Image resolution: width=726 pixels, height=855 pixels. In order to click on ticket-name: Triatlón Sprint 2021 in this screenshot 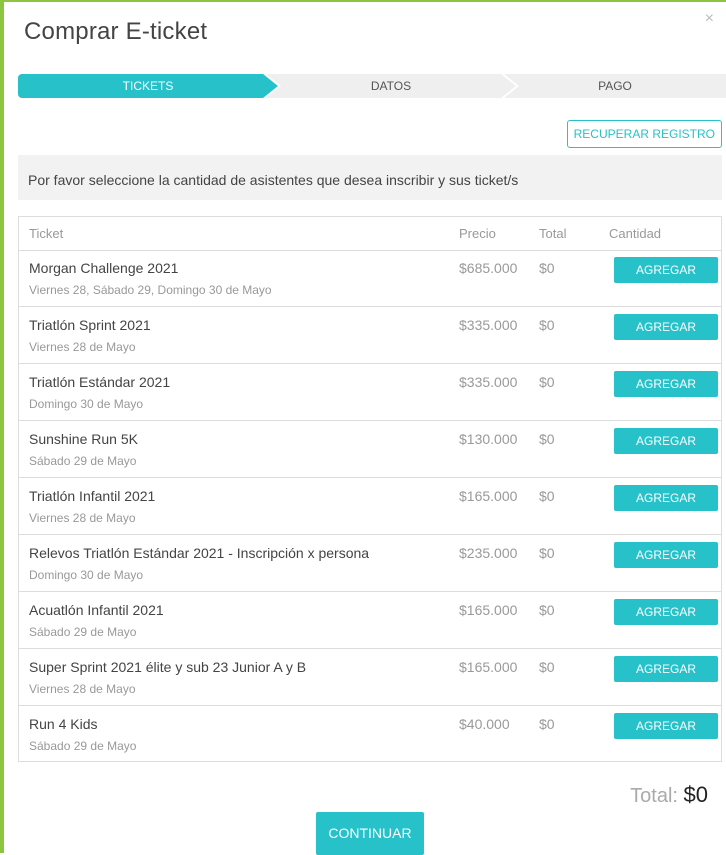, I will do `click(90, 325)`.